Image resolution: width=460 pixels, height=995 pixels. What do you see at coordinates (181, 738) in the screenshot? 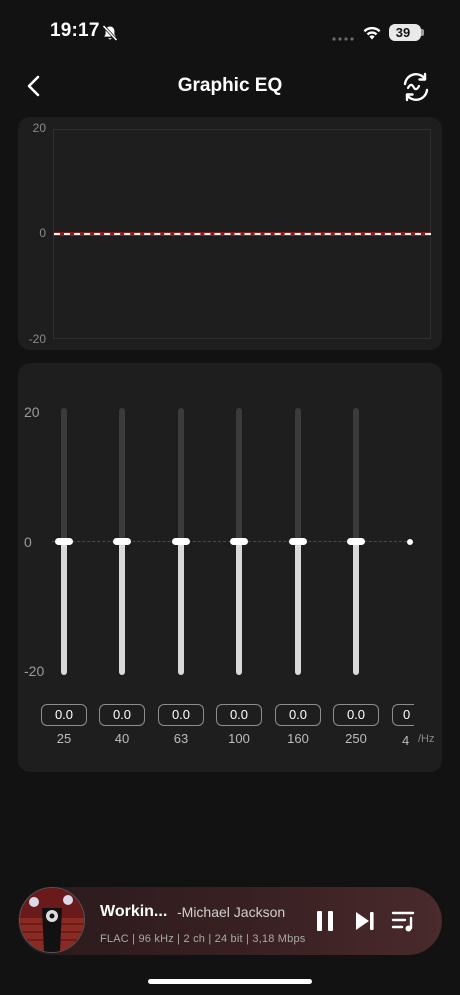
I see `band-frequency-label: 63` at bounding box center [181, 738].